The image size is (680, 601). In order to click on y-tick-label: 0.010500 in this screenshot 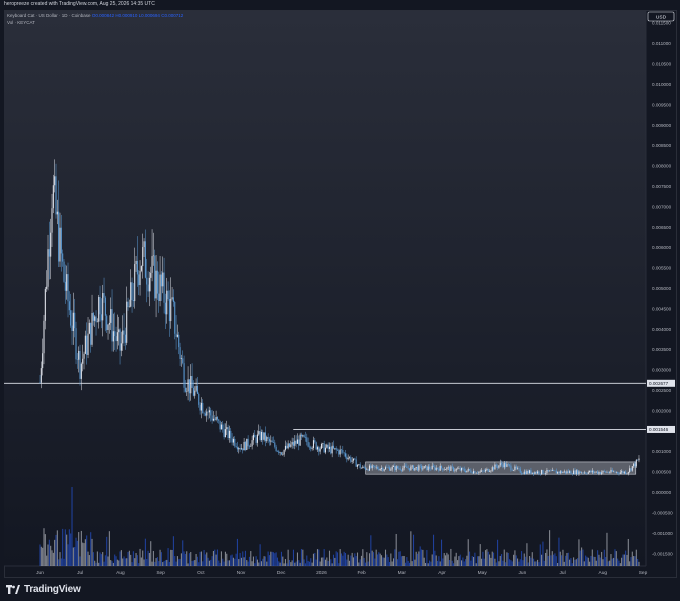, I will do `click(662, 64)`.